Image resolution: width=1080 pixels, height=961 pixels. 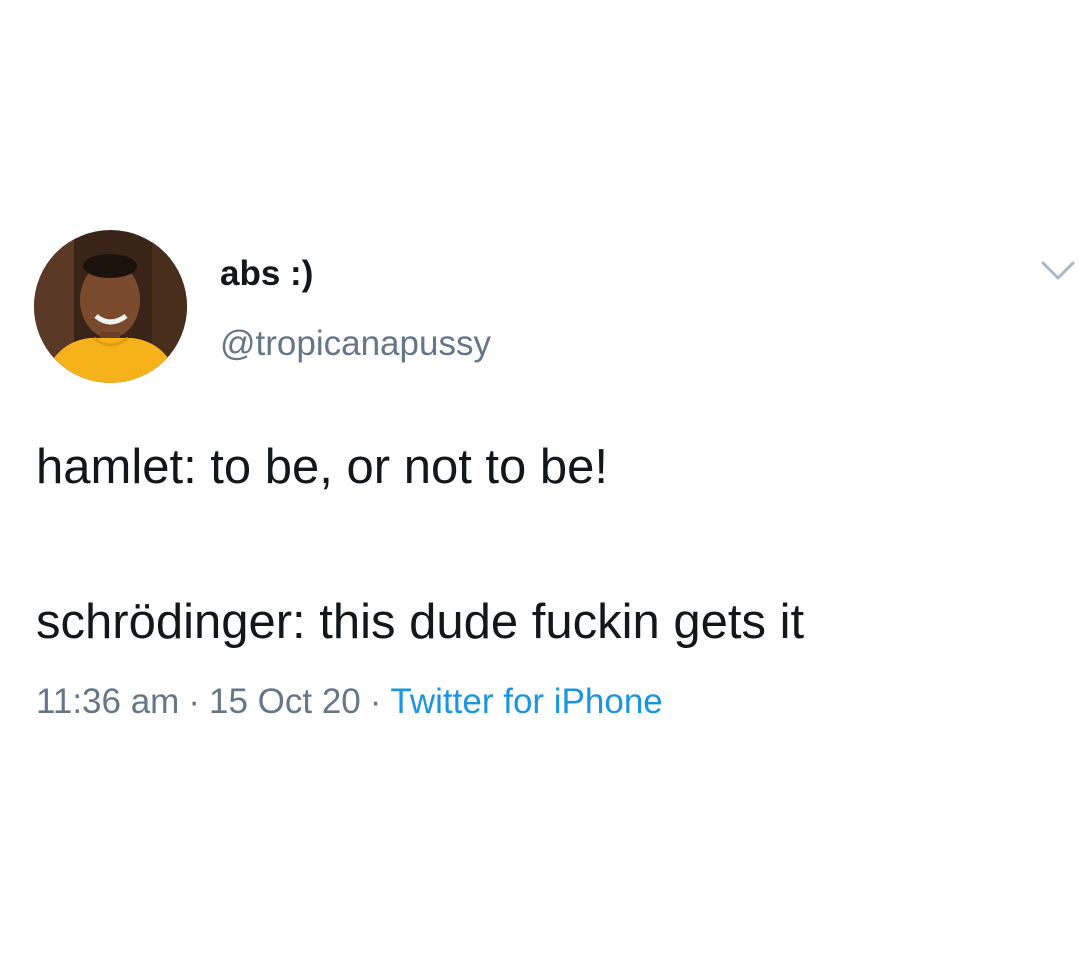 I want to click on tweet-date: 15 Oct 20, so click(x=285, y=701).